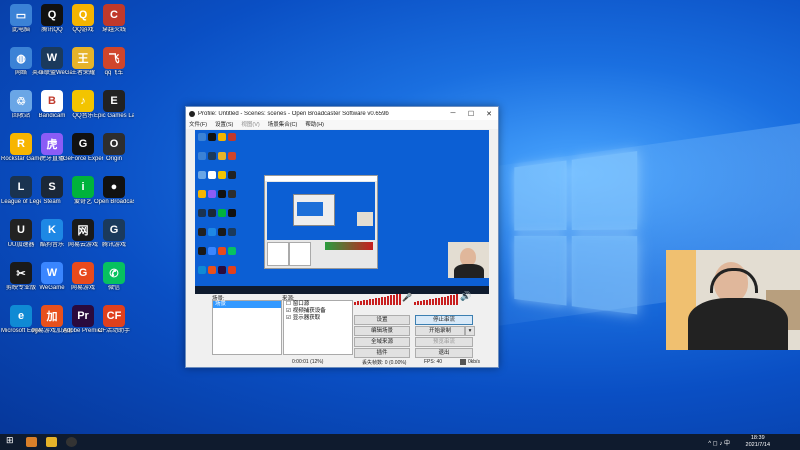 This screenshot has width=800, height=450. What do you see at coordinates (465, 297) in the screenshot?
I see `volume-icon: 🔊` at bounding box center [465, 297].